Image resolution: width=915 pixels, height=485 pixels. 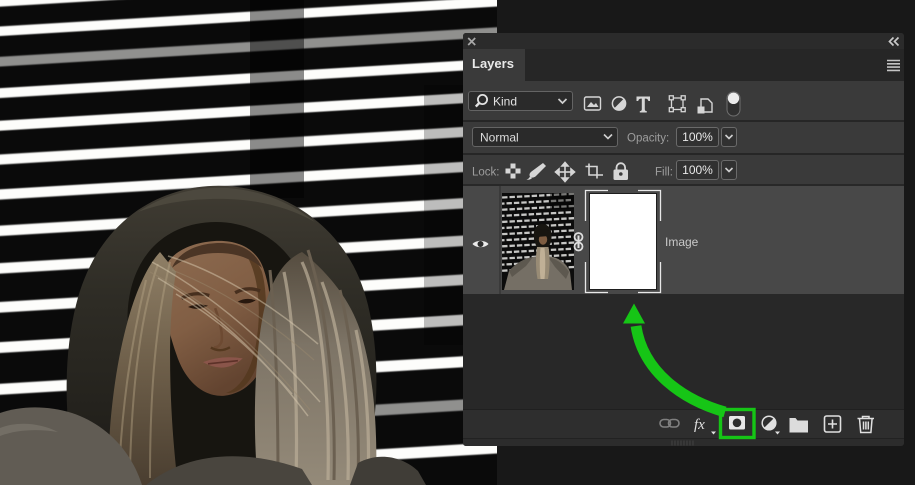 I want to click on svg-text: Opacity:, so click(x=648, y=139).